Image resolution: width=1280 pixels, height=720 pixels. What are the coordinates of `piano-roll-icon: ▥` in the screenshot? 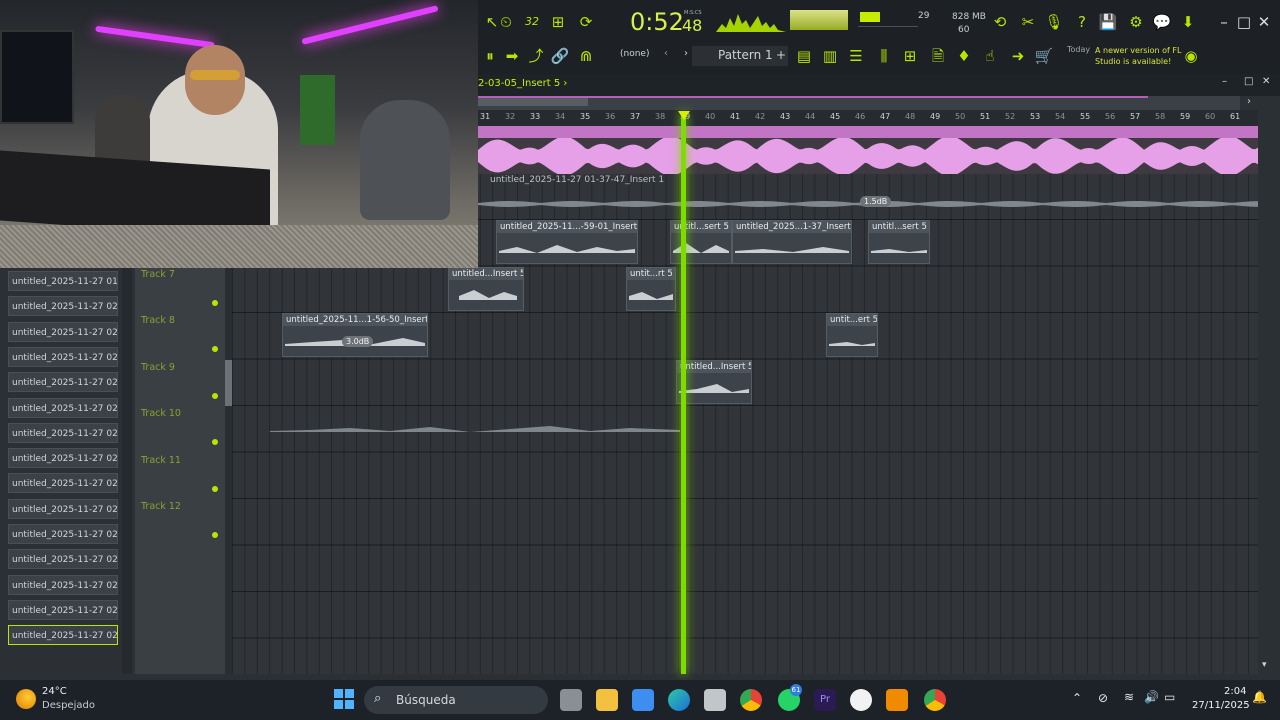 It's located at (830, 56).